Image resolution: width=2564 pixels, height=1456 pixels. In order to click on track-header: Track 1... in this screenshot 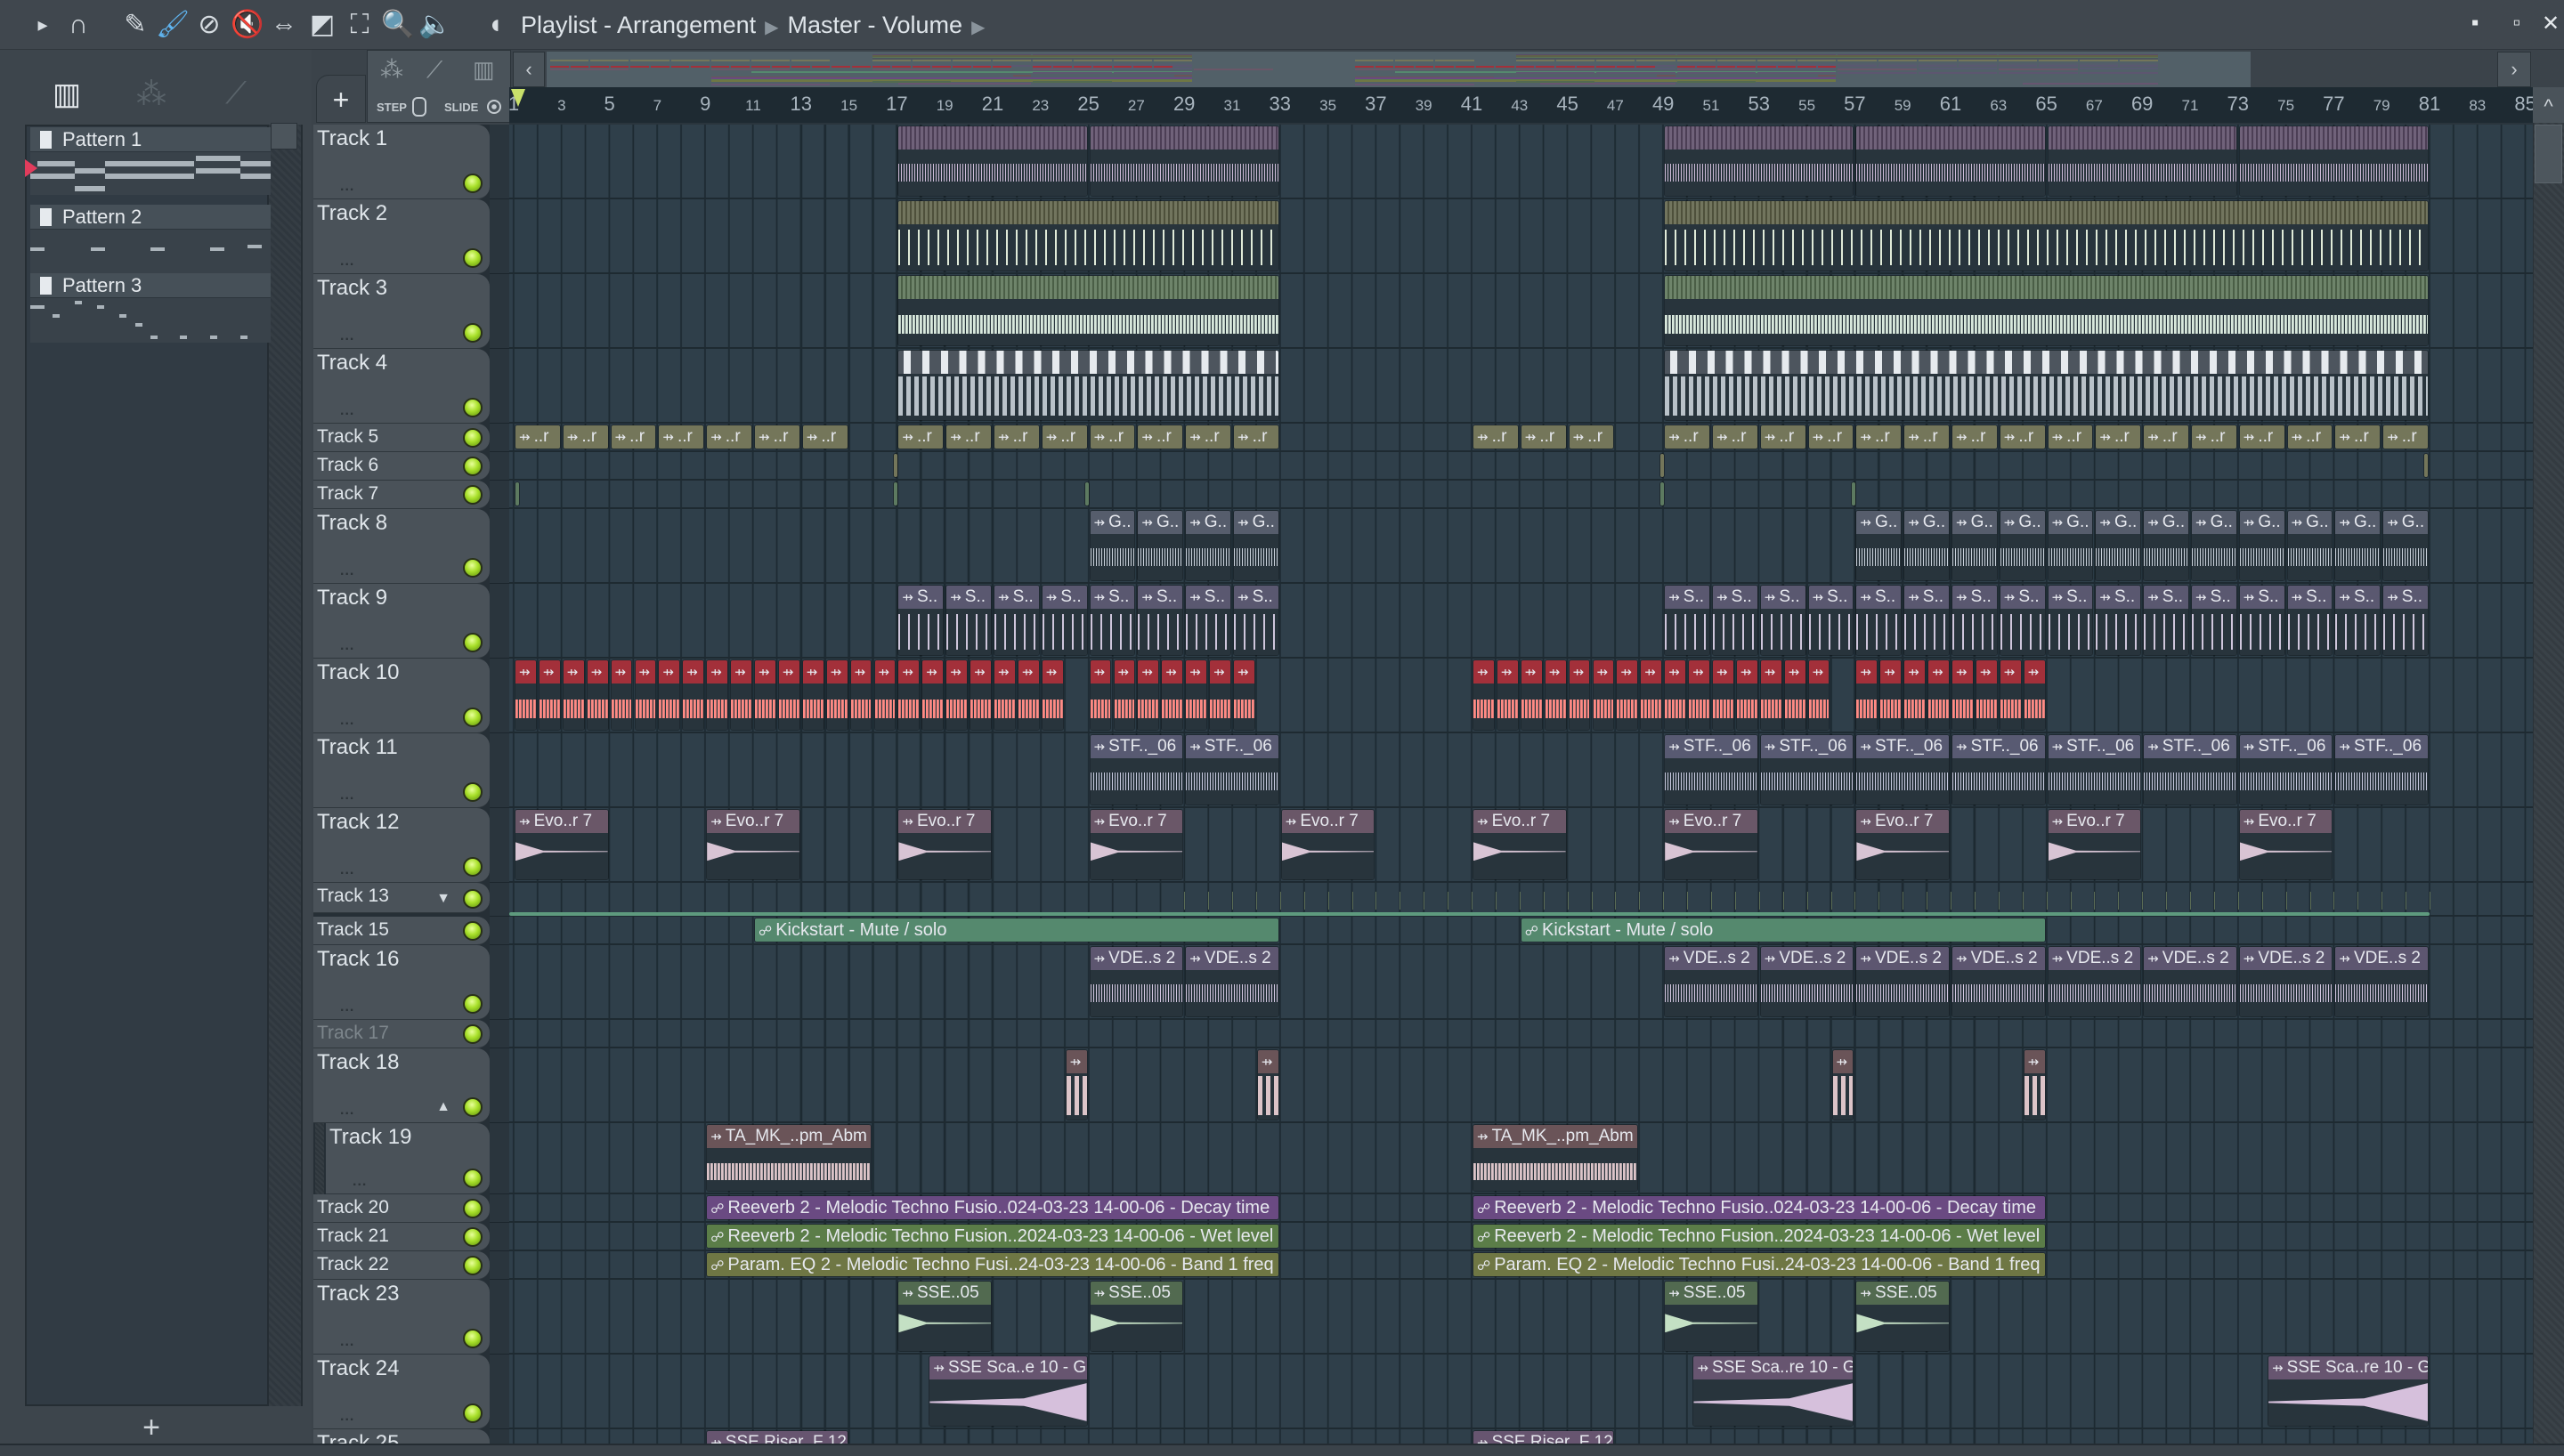, I will do `click(401, 162)`.